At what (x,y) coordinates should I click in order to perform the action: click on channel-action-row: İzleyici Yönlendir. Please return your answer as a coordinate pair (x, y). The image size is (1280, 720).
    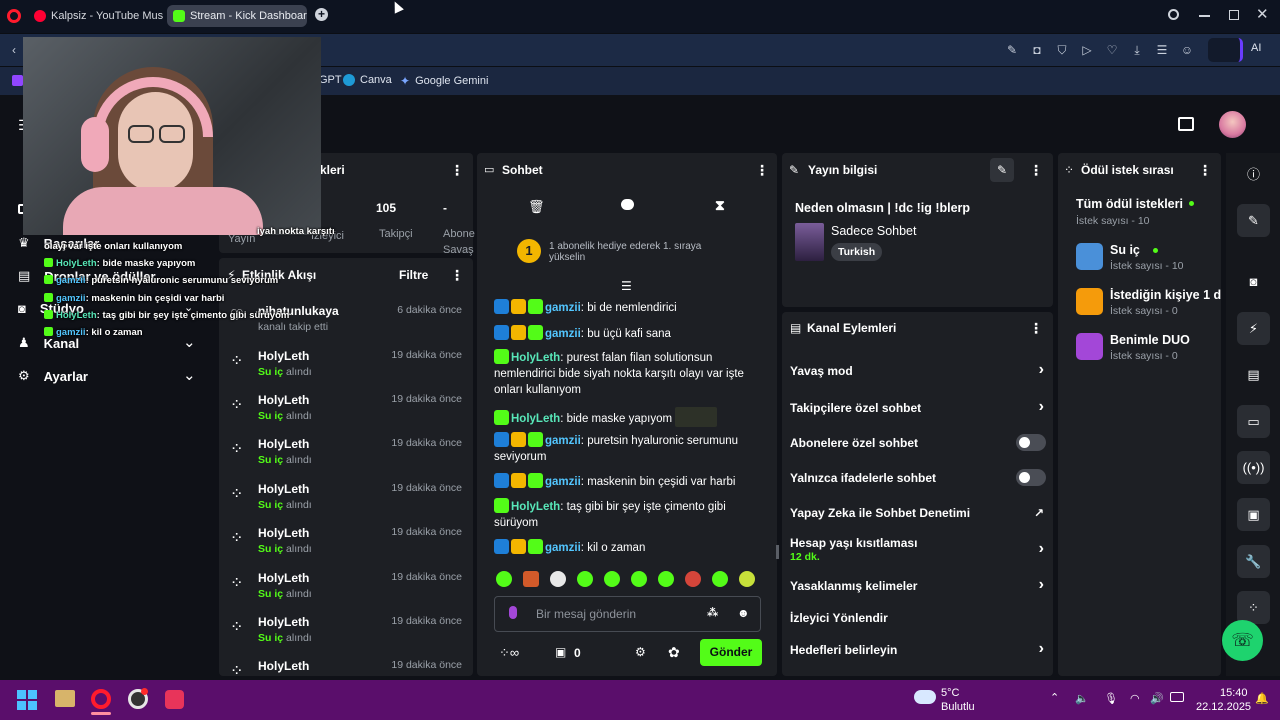
    Looking at the image, I should click on (918, 621).